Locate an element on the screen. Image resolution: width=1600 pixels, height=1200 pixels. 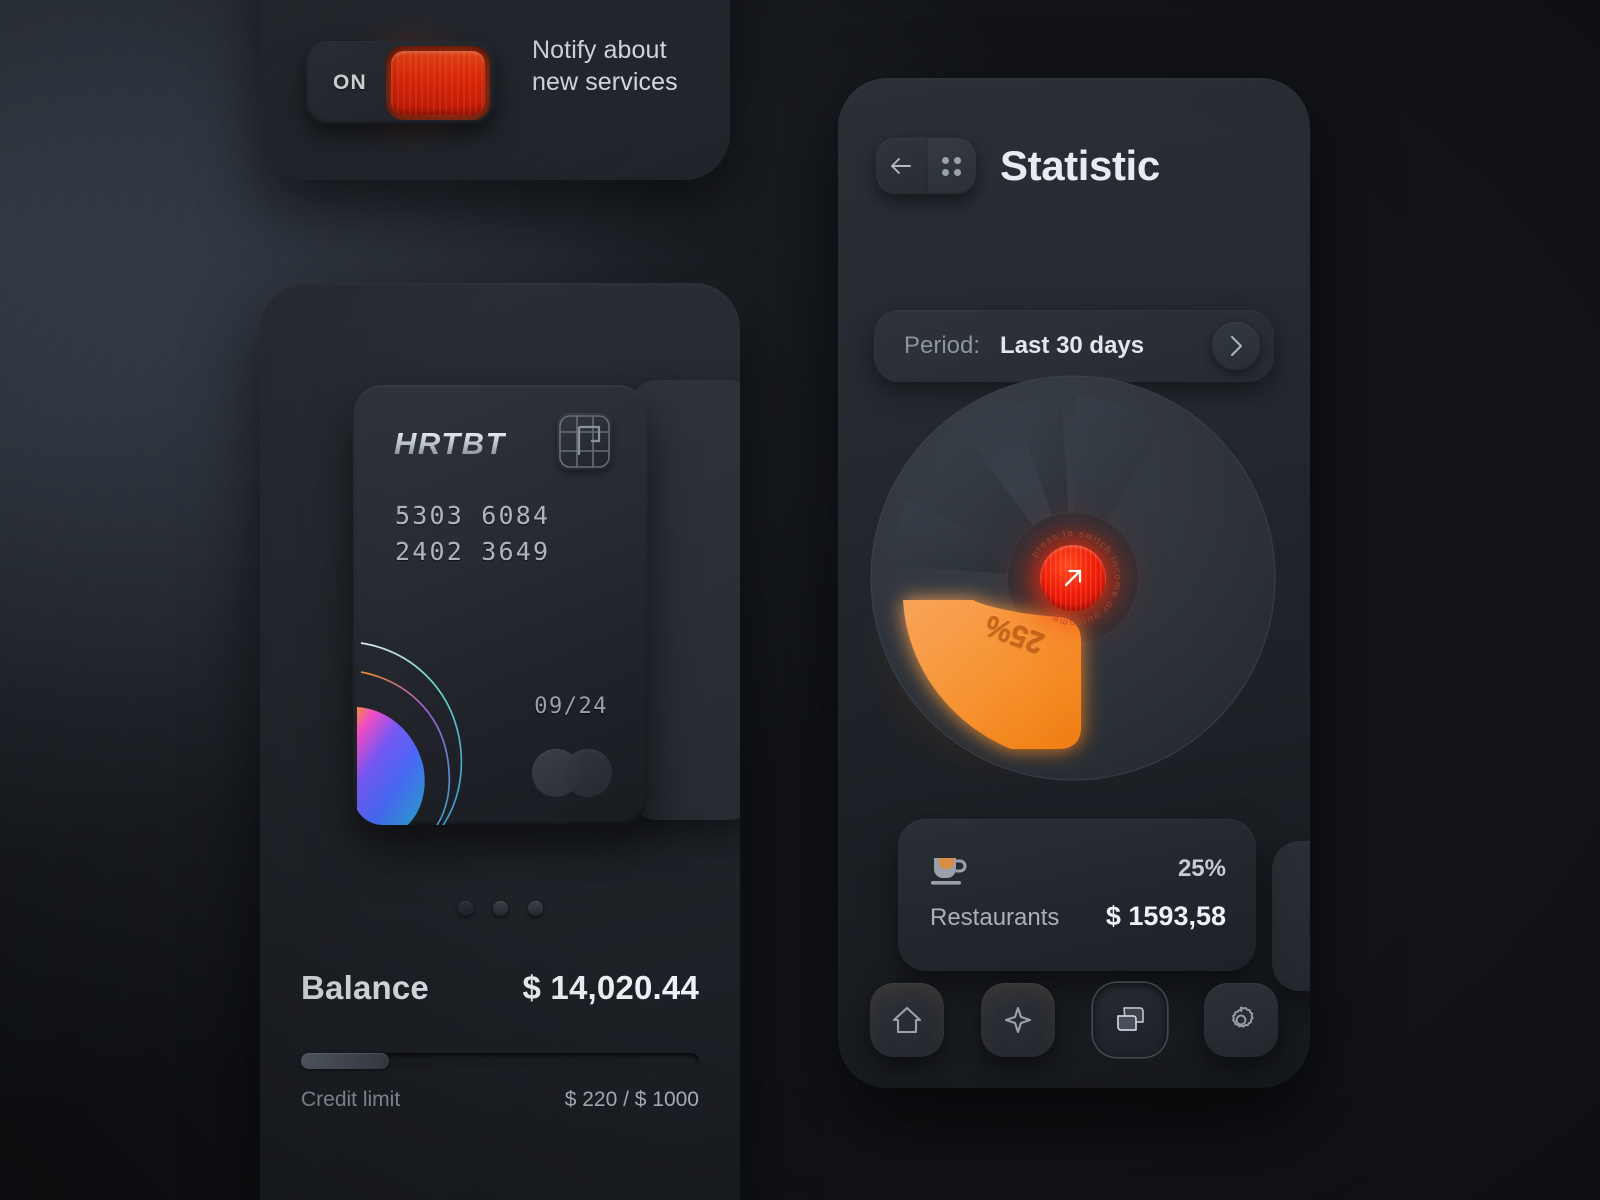
period-next-button is located at coordinates (1236, 346).